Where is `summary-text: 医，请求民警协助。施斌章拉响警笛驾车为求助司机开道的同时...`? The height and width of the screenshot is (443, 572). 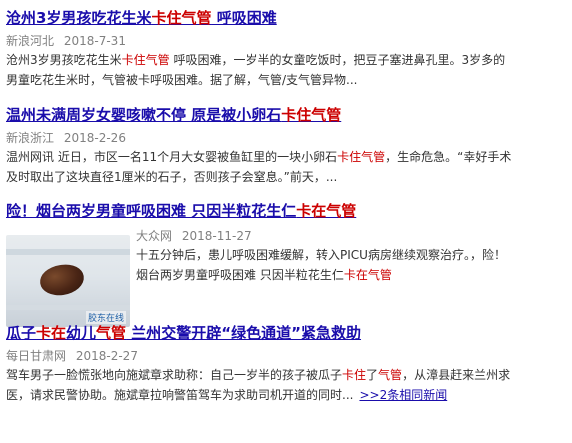
summary-text: 医，请求民警协助。施斌章拉响警笛驾车为求助司机开道的同时... is located at coordinates (180, 395).